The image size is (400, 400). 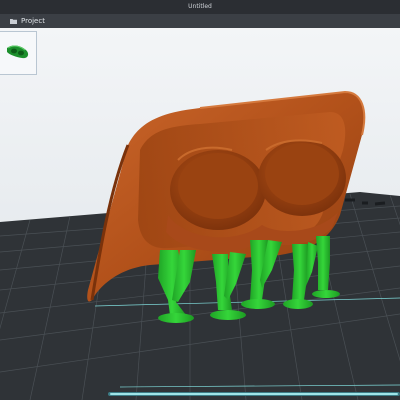 I want to click on window-title-bar: Untitled, so click(x=200, y=7).